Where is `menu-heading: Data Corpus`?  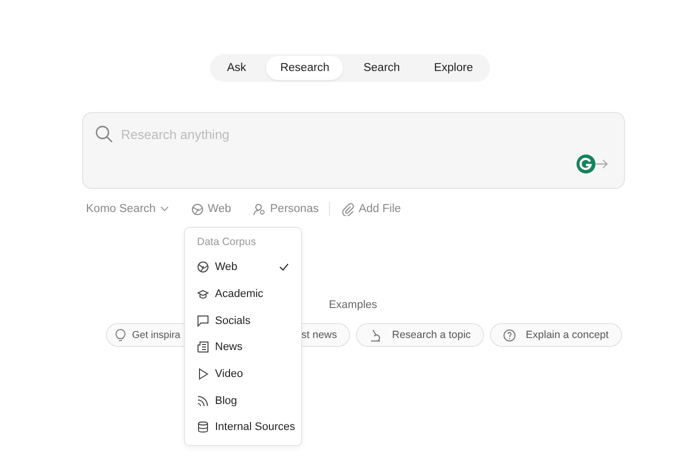
menu-heading: Data Corpus is located at coordinates (226, 243).